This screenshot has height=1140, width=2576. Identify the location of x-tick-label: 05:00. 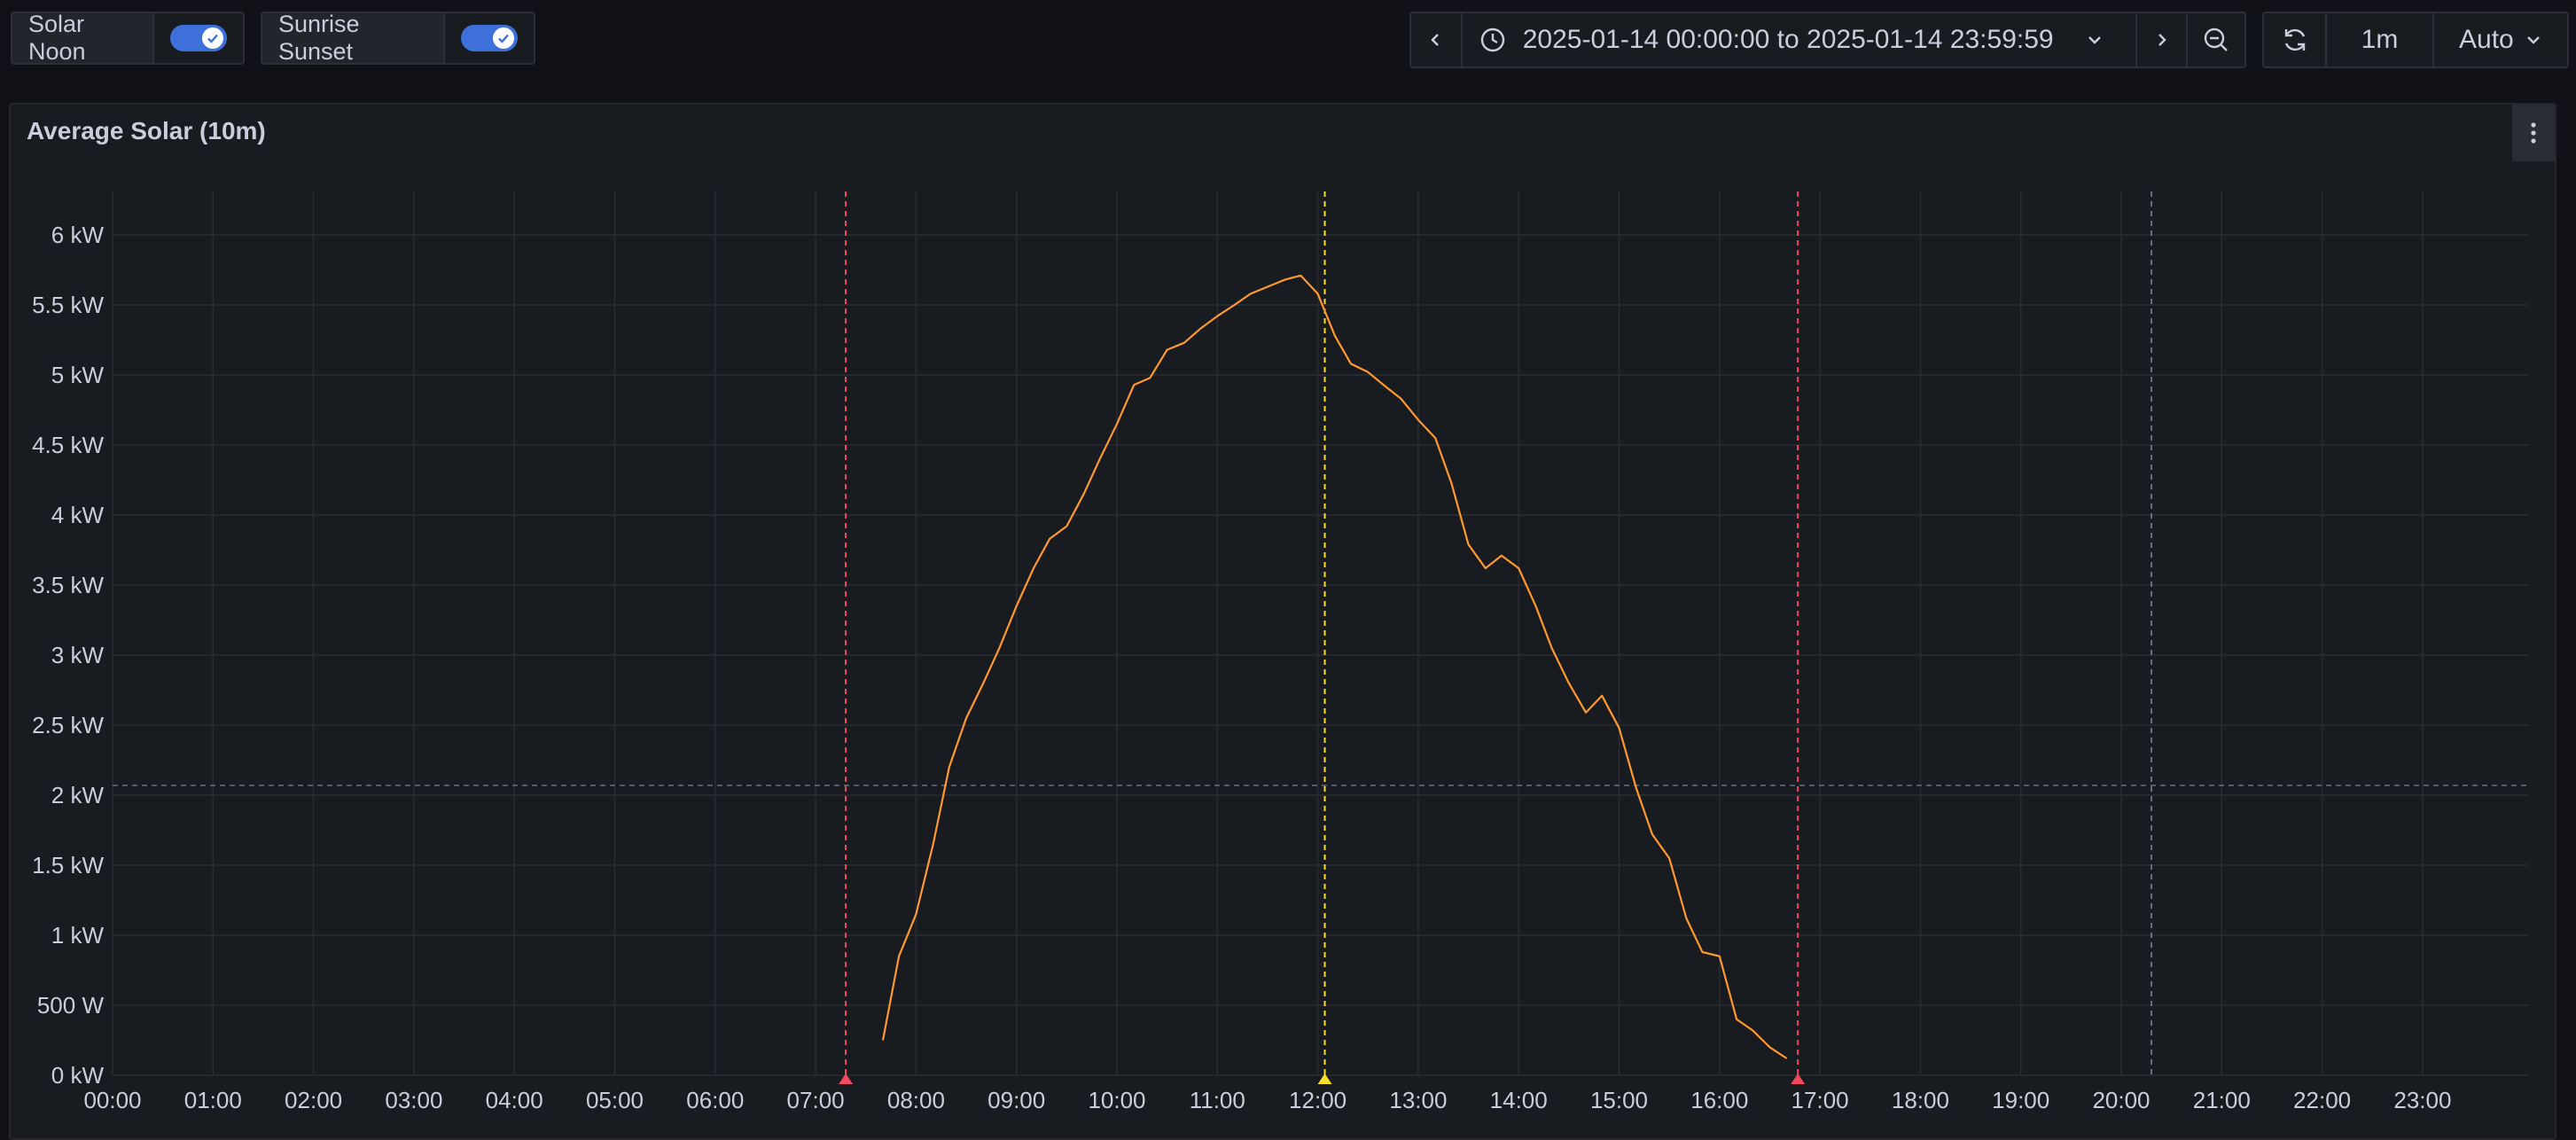
(615, 1100).